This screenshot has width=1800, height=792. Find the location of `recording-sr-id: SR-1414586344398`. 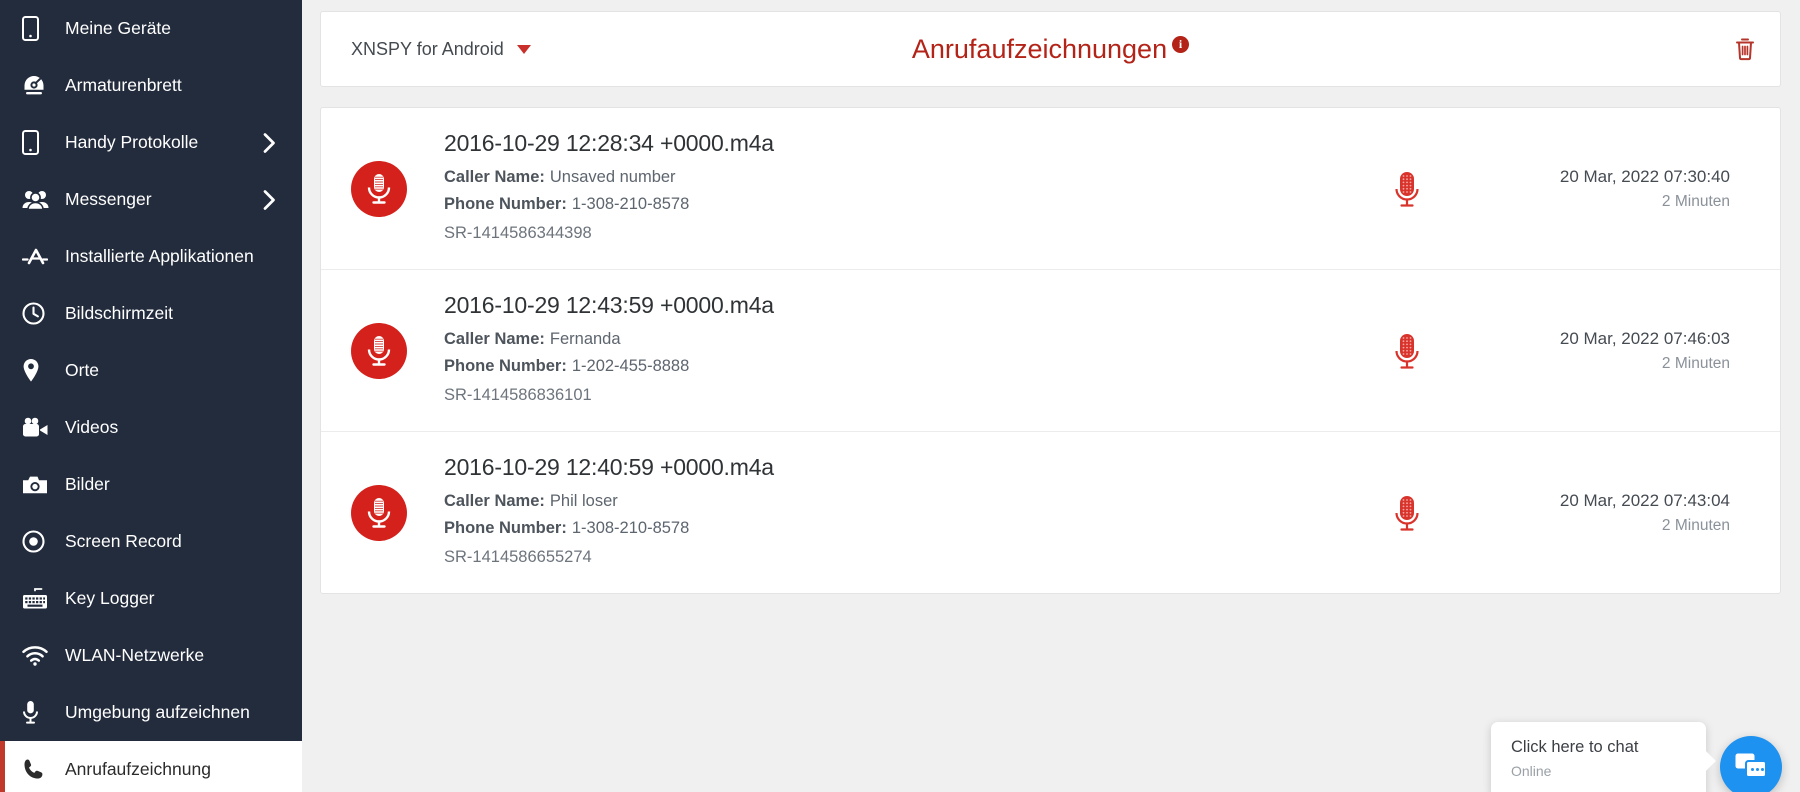

recording-sr-id: SR-1414586344398 is located at coordinates (518, 233).